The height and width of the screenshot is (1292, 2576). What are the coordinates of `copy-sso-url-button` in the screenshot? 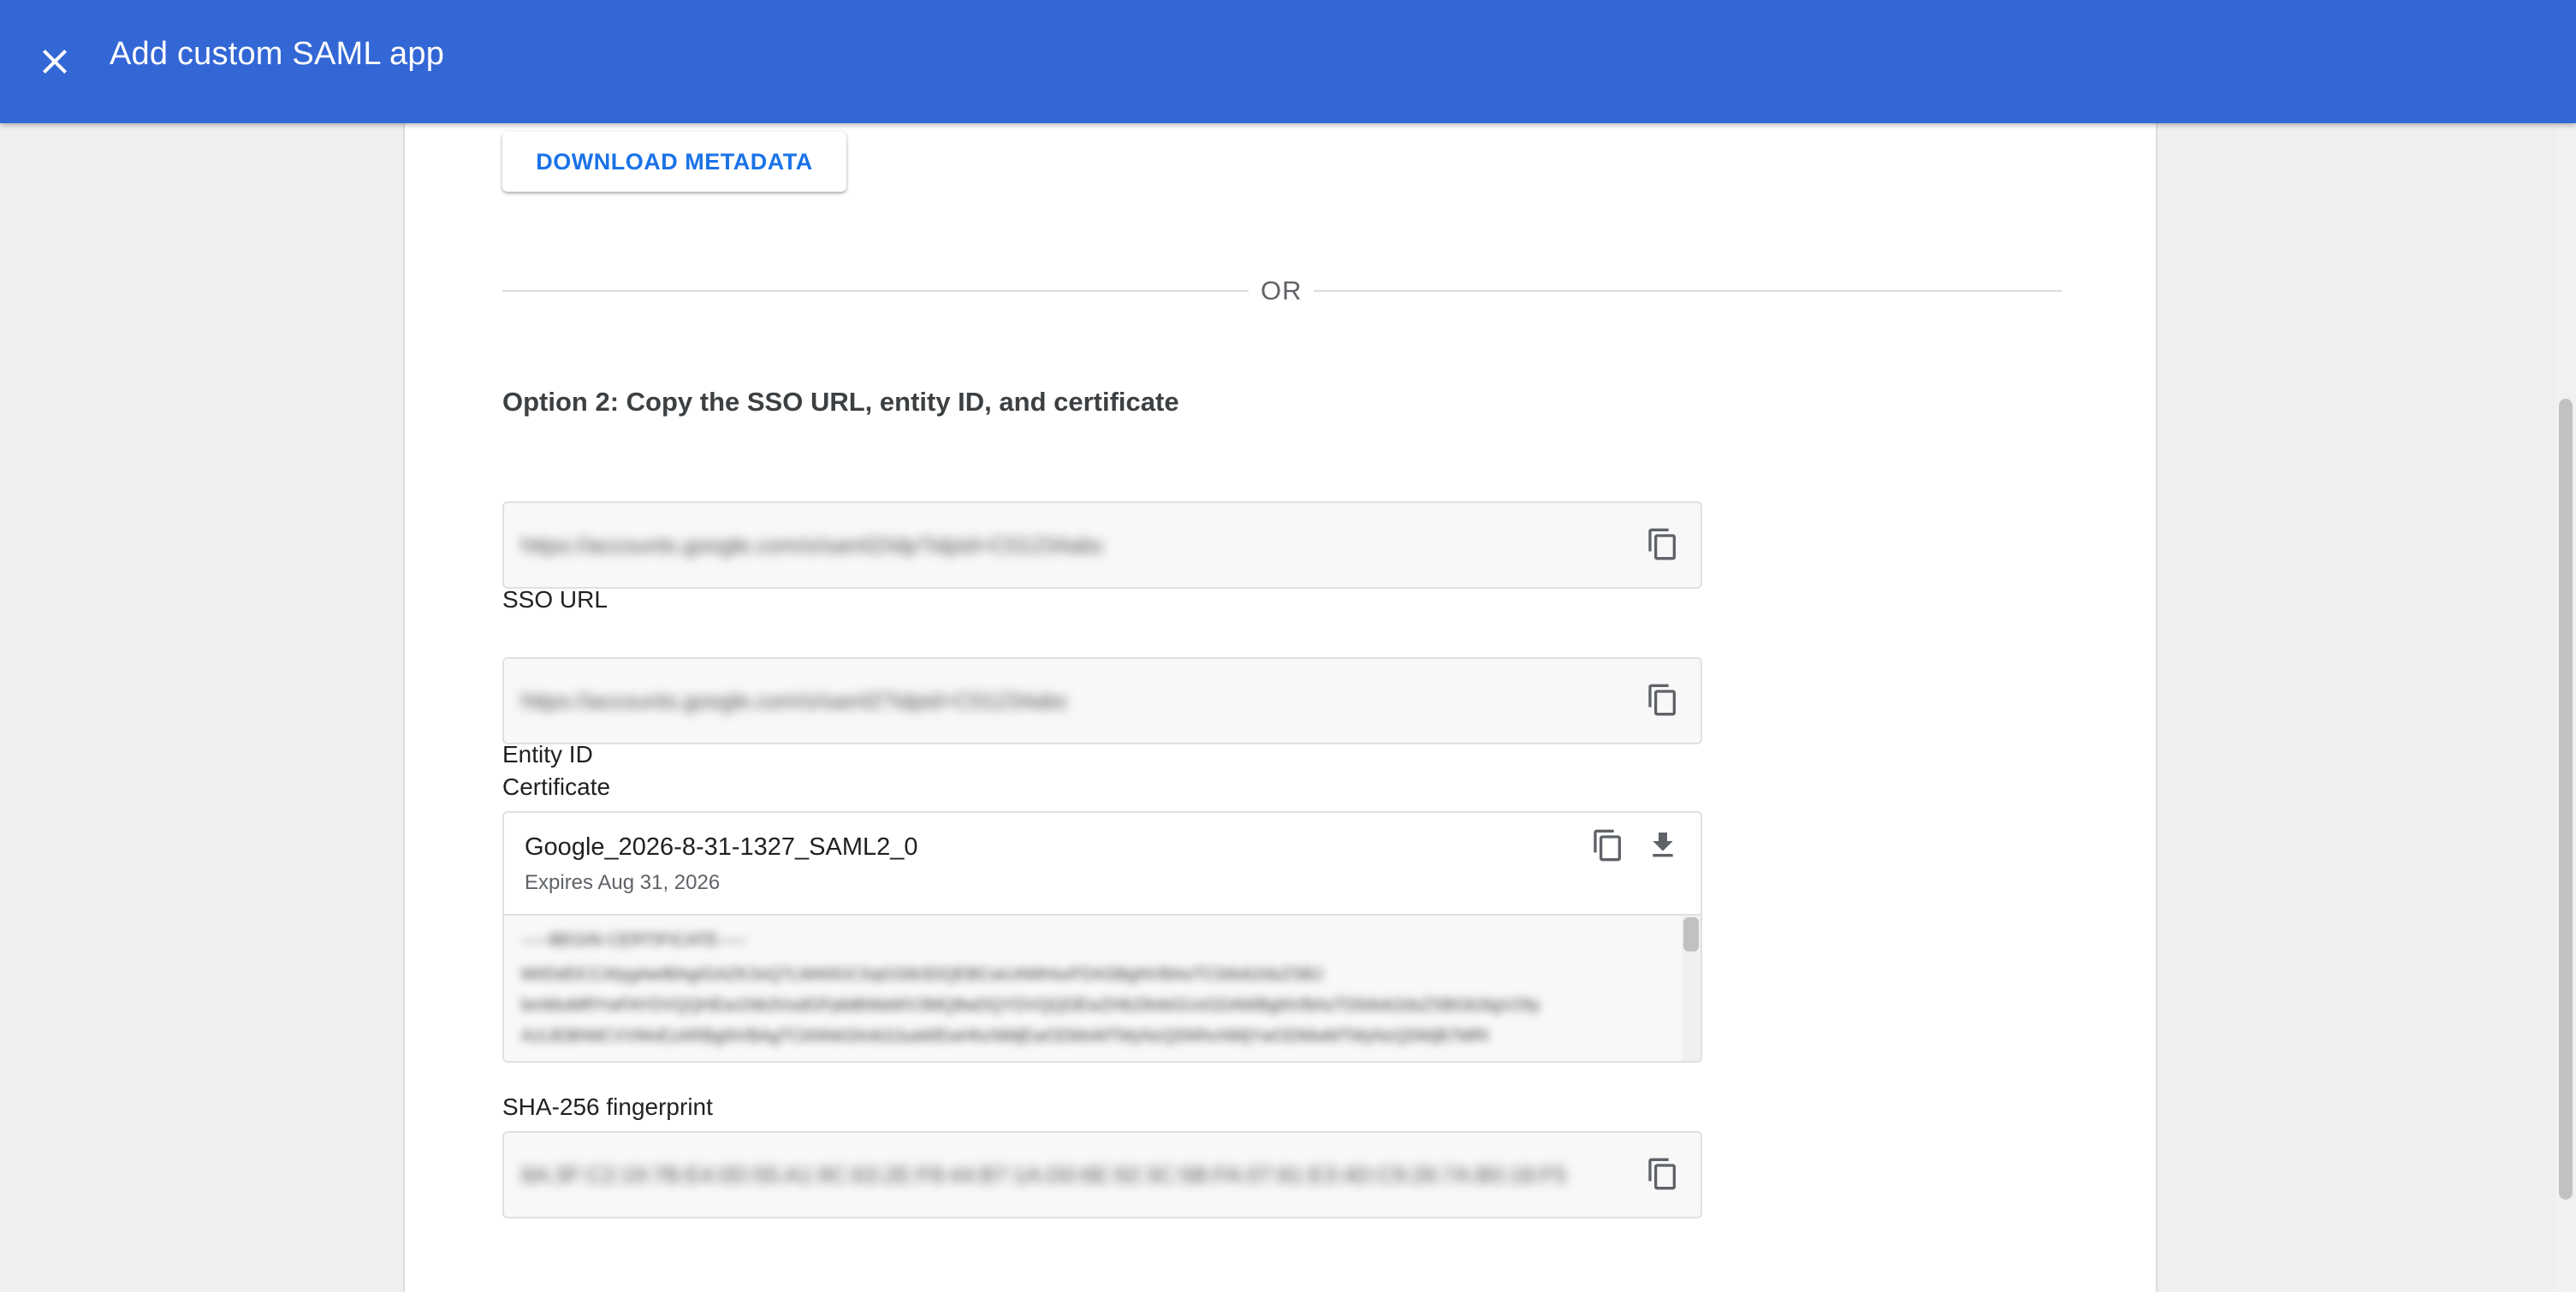 It's located at (1662, 544).